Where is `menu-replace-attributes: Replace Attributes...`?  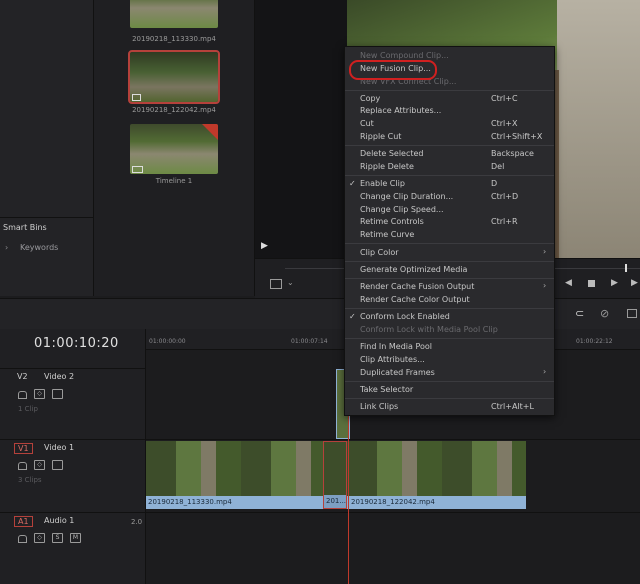
menu-replace-attributes: Replace Attributes... is located at coordinates (400, 110).